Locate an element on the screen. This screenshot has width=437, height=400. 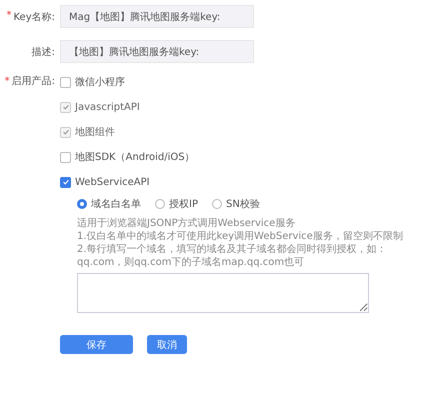
checkbox-label: JavascriptAPI is located at coordinates (107, 107).